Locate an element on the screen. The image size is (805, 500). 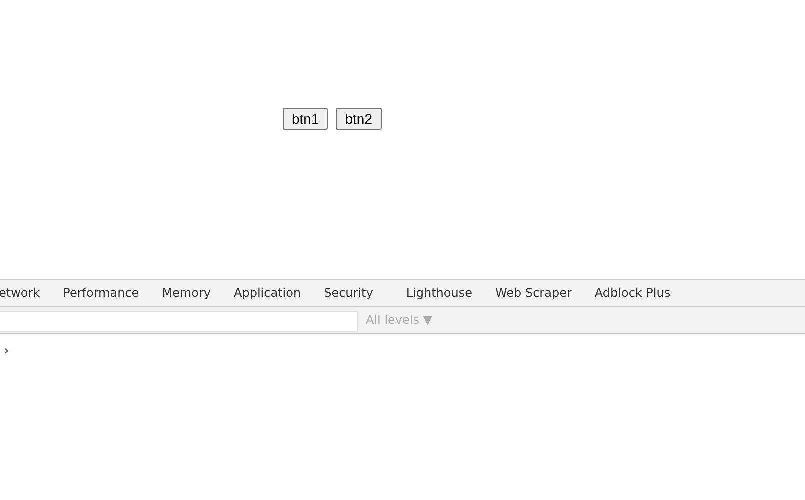
devtools-tab: Memory is located at coordinates (186, 293).